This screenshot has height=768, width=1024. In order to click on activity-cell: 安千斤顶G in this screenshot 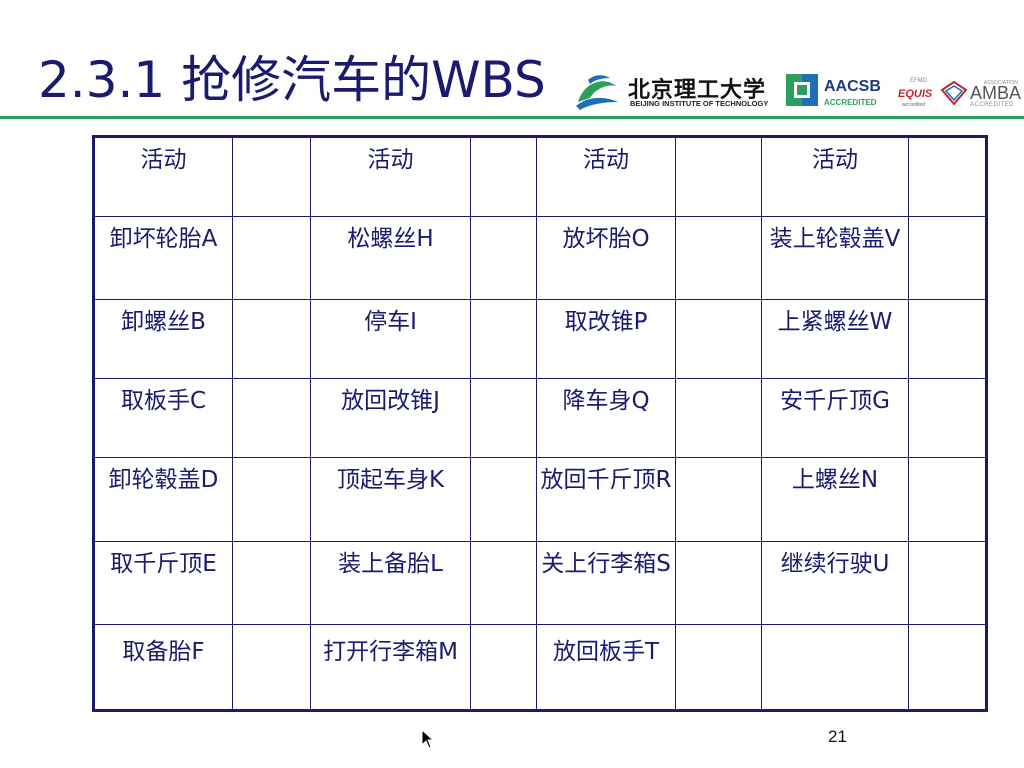, I will do `click(835, 418)`.